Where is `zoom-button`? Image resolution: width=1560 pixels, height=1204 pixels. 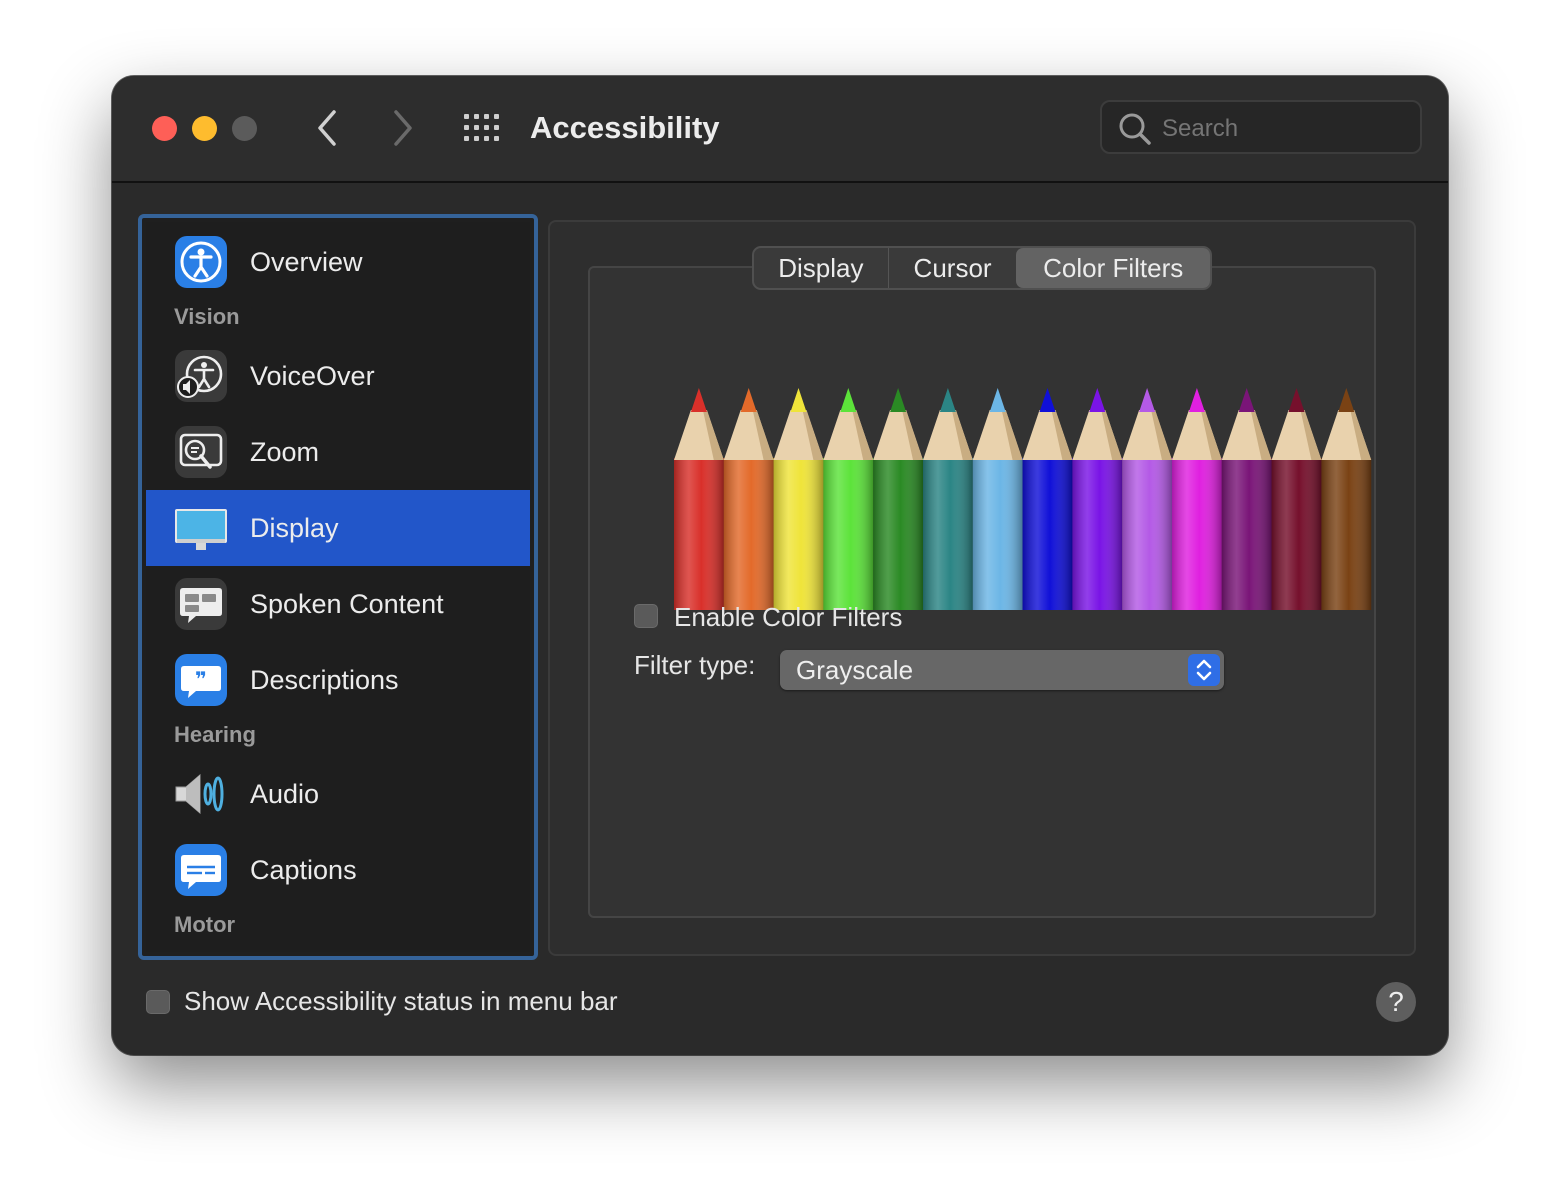 zoom-button is located at coordinates (244, 128).